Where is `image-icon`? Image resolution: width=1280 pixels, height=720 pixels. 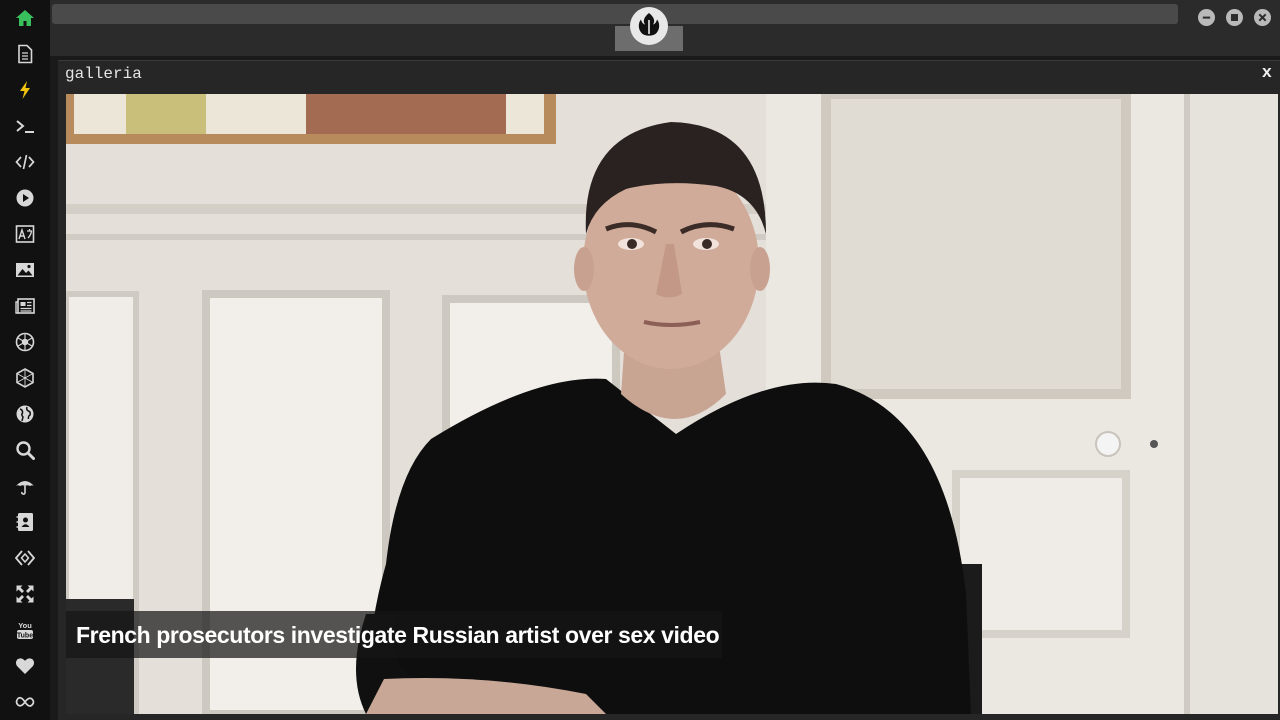 image-icon is located at coordinates (25, 270).